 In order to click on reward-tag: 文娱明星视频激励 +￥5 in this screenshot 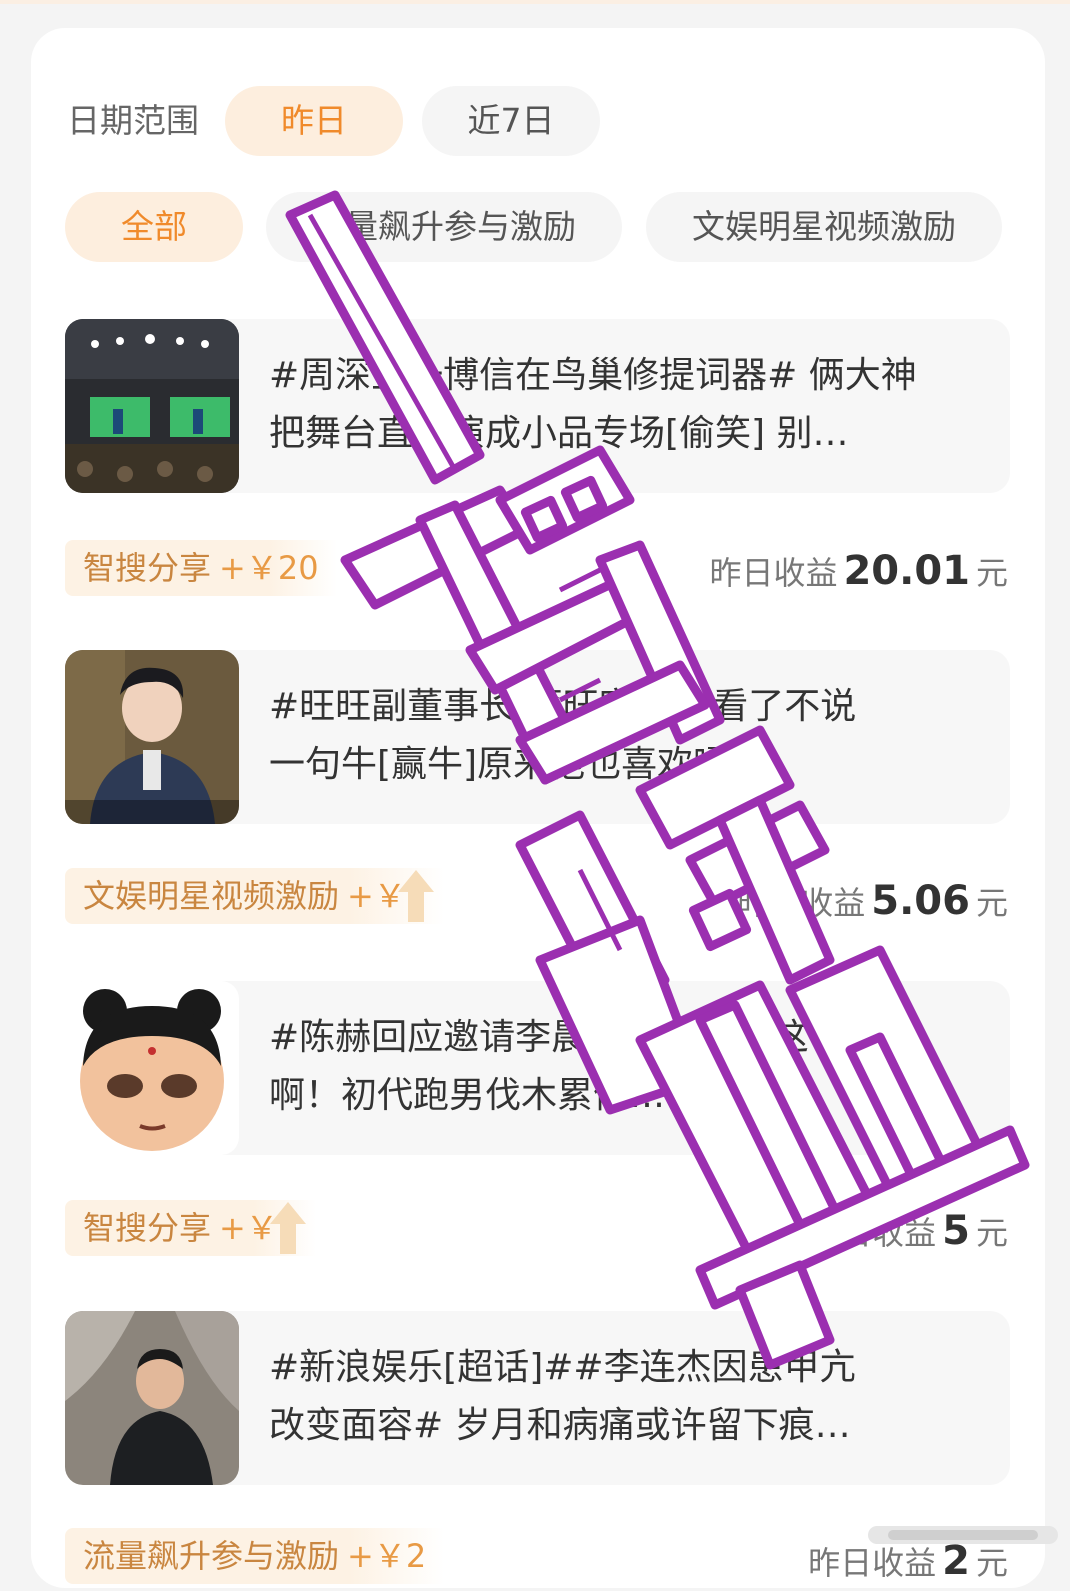, I will do `click(255, 896)`.